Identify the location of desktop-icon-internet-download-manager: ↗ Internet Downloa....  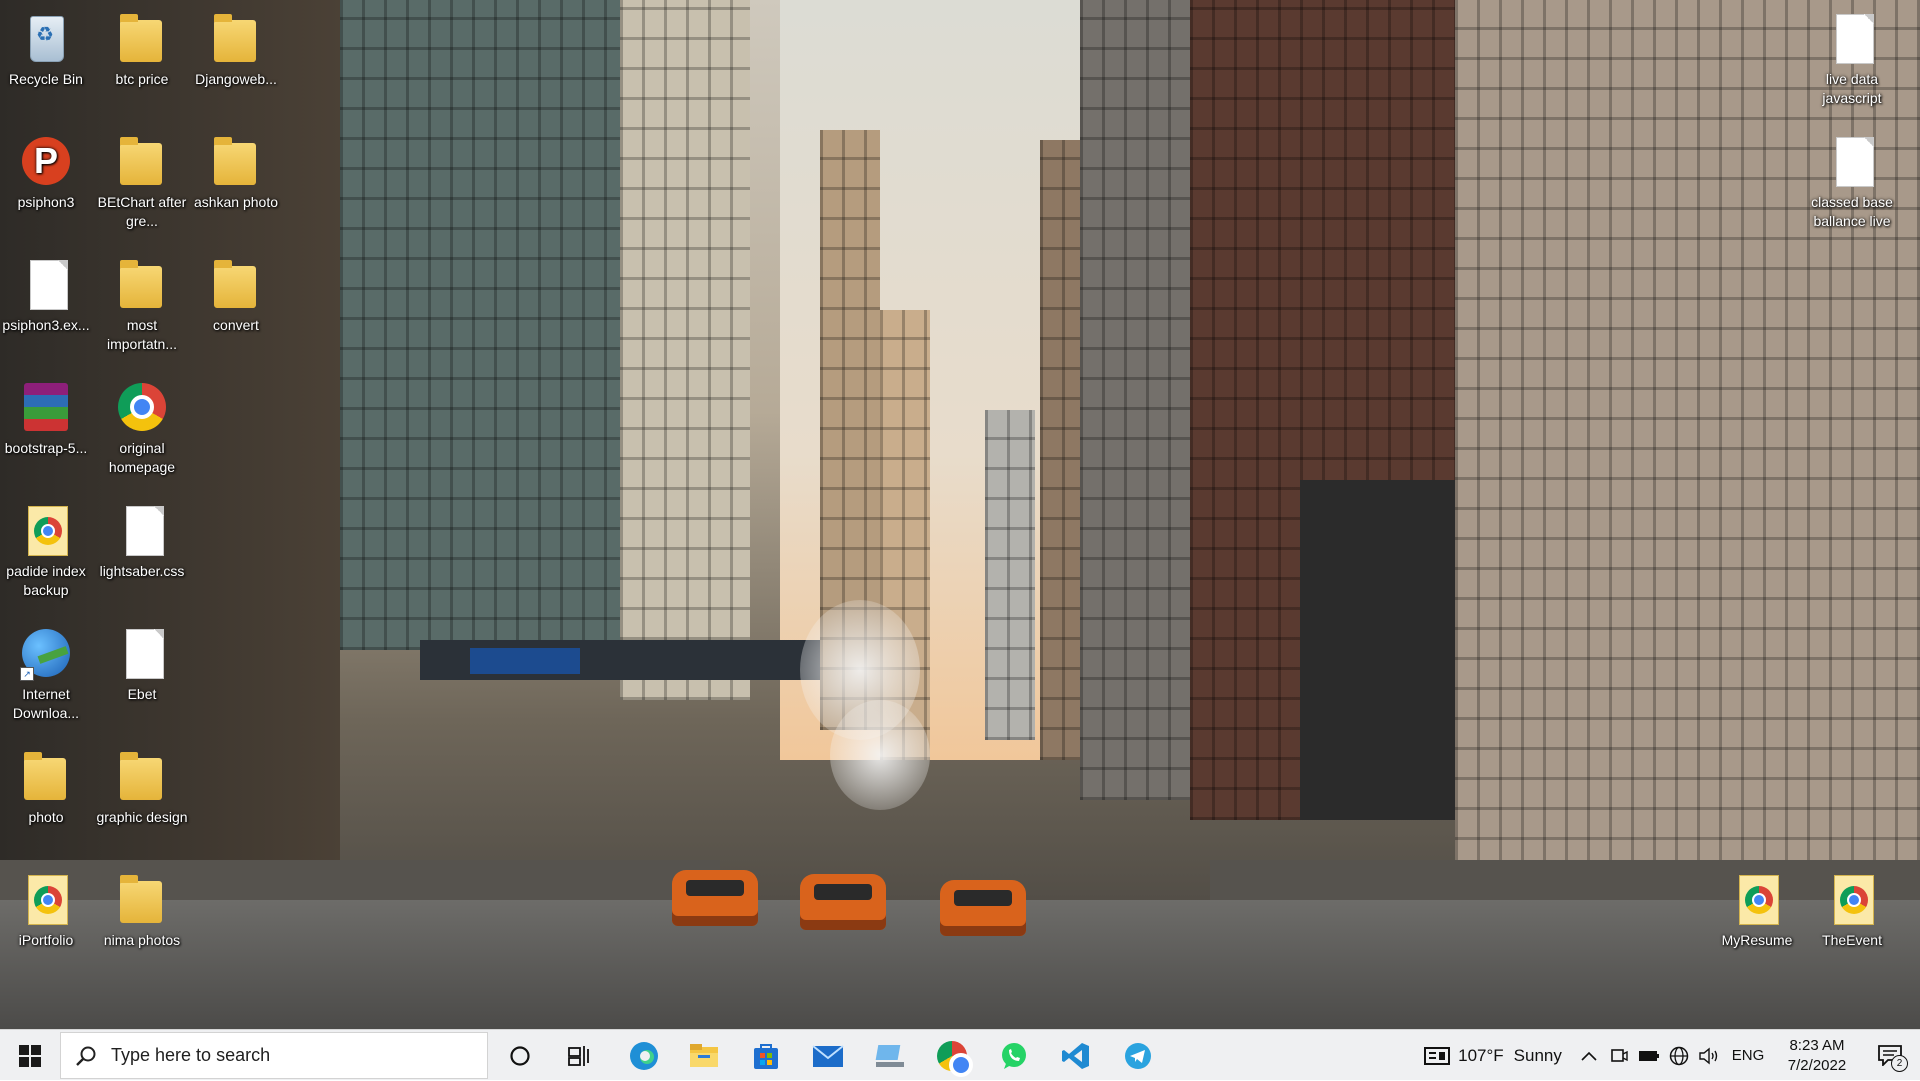
(46, 671).